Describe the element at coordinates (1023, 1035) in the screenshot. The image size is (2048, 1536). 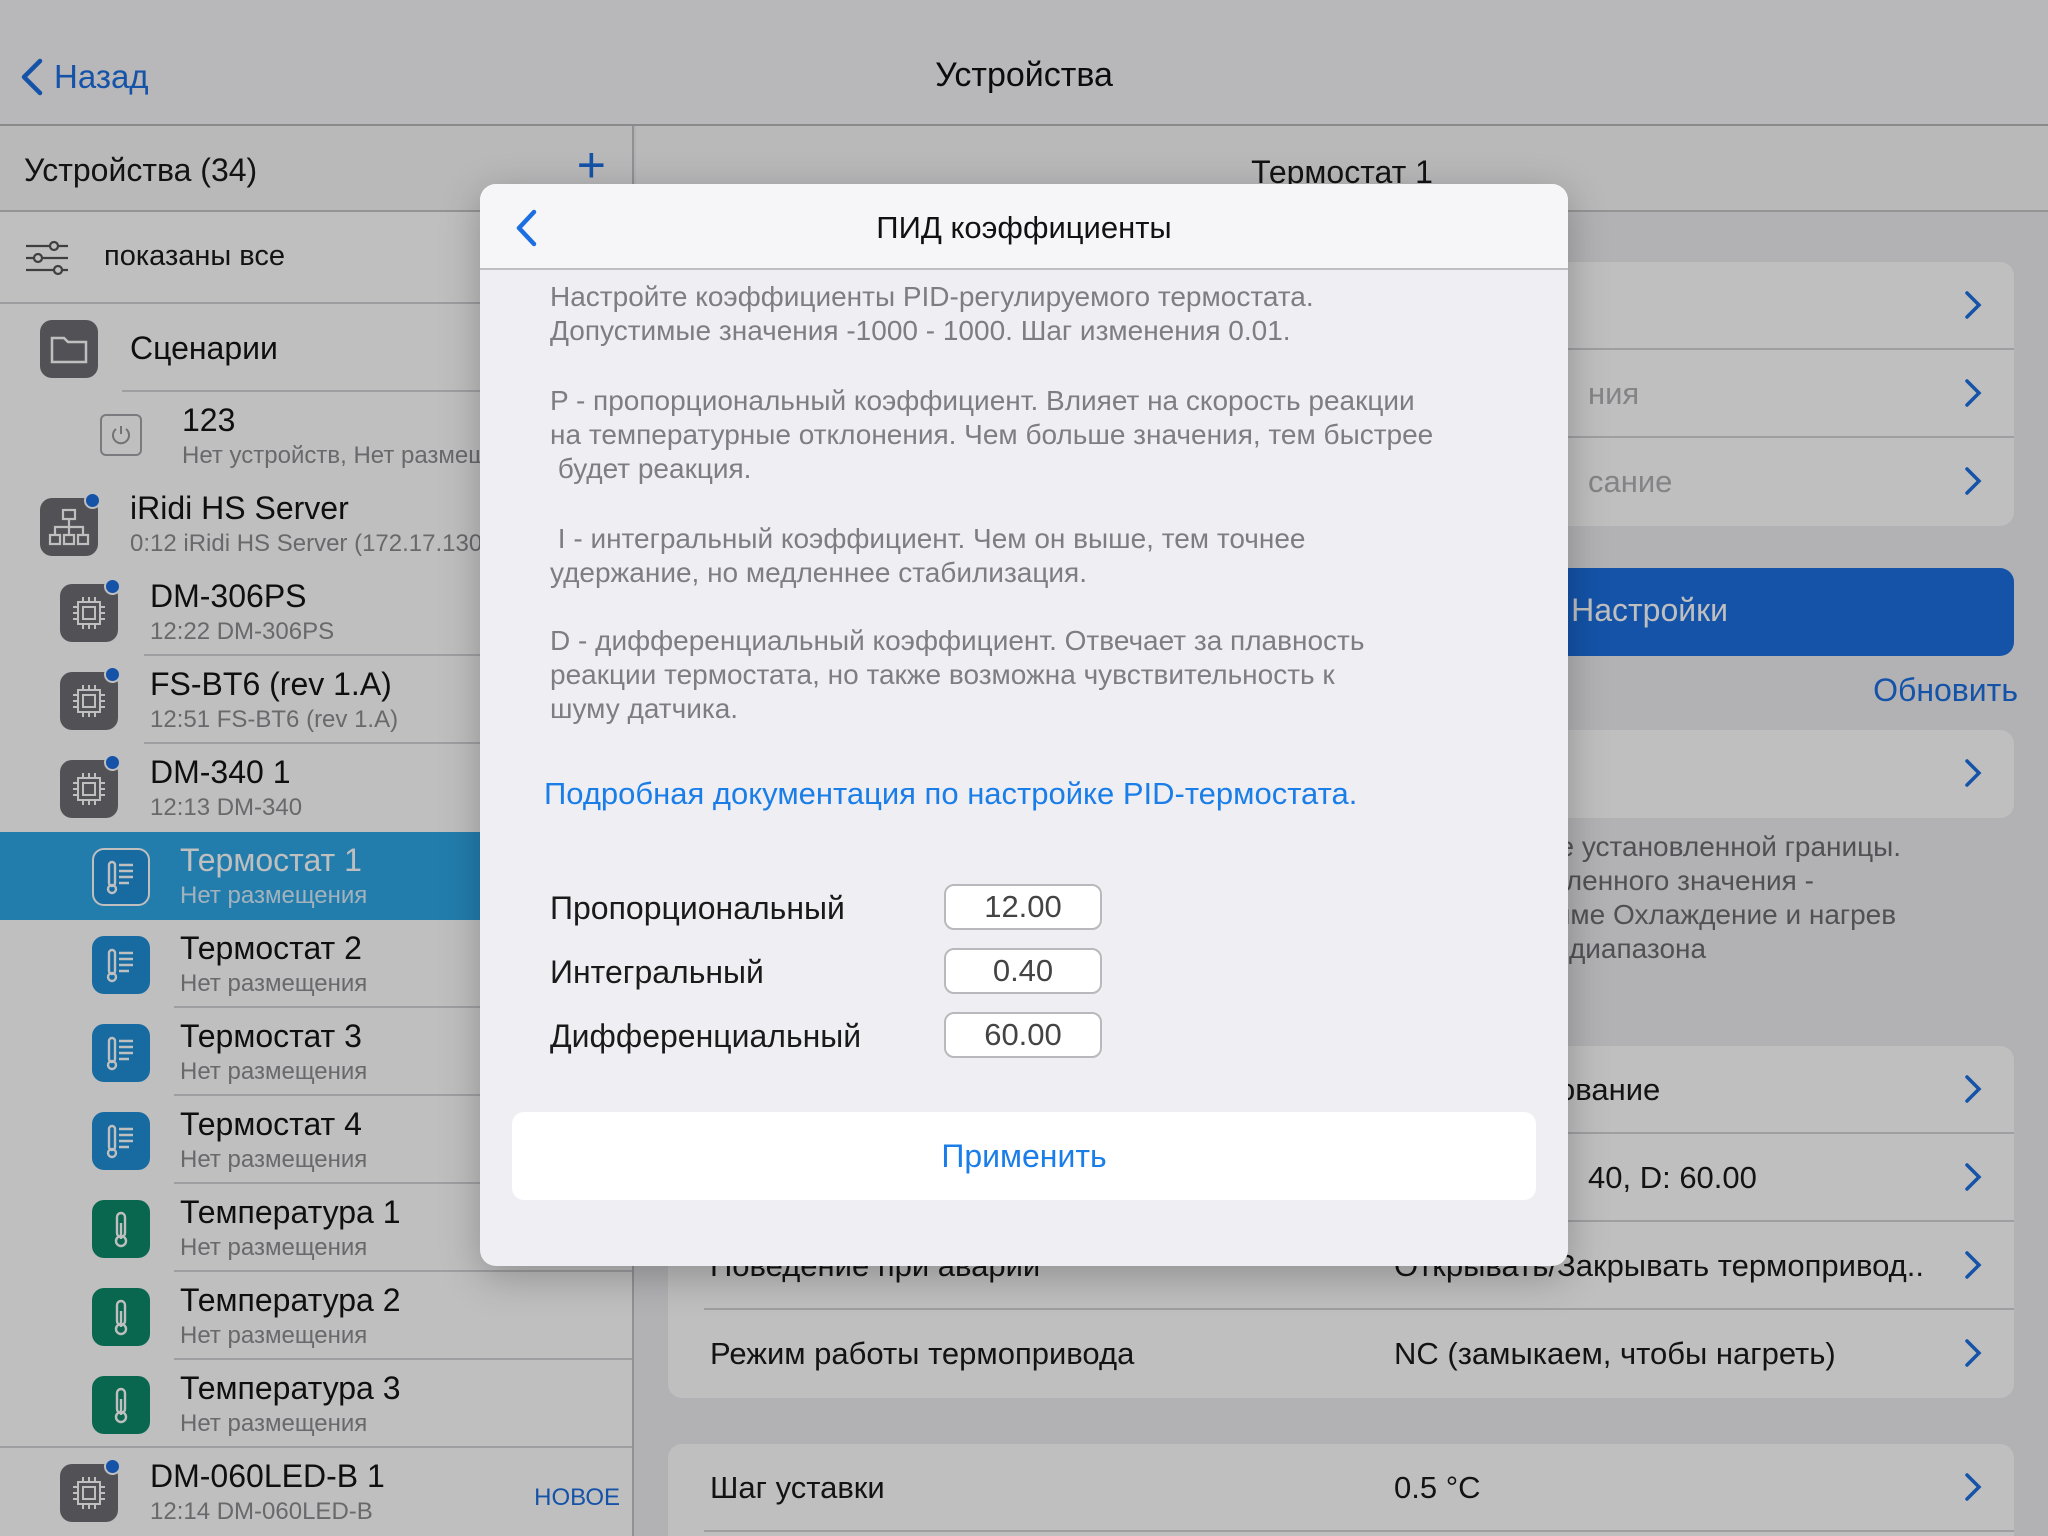
I see `d-coefficient-input: 60.00` at that location.